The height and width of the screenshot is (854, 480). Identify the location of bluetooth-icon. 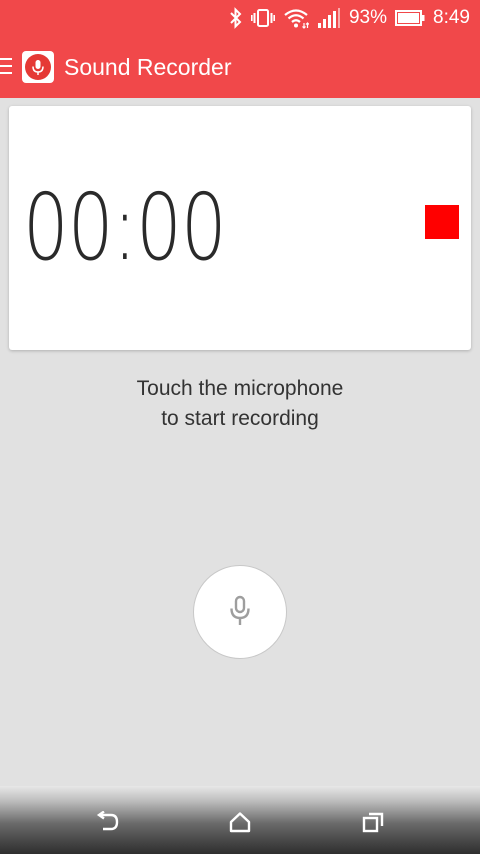
(236, 18).